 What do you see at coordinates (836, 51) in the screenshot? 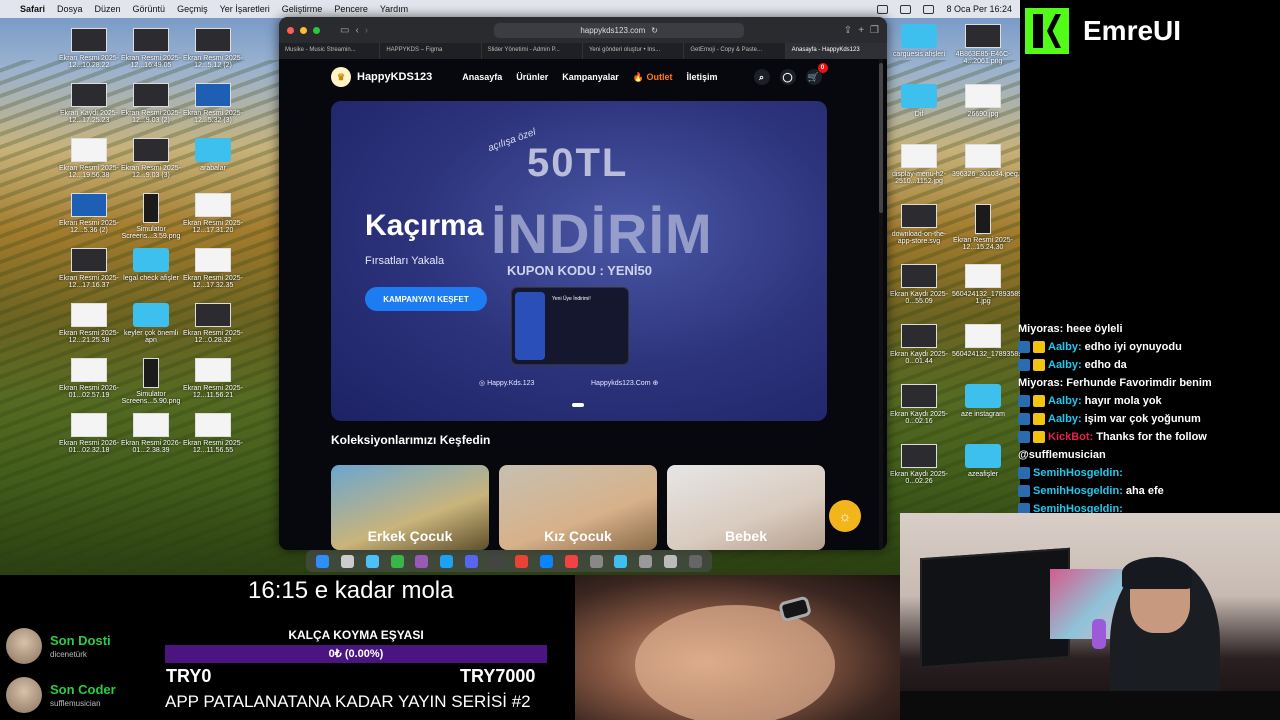
I see `tab-anasayfa: Anasayfa - HappyKds123` at bounding box center [836, 51].